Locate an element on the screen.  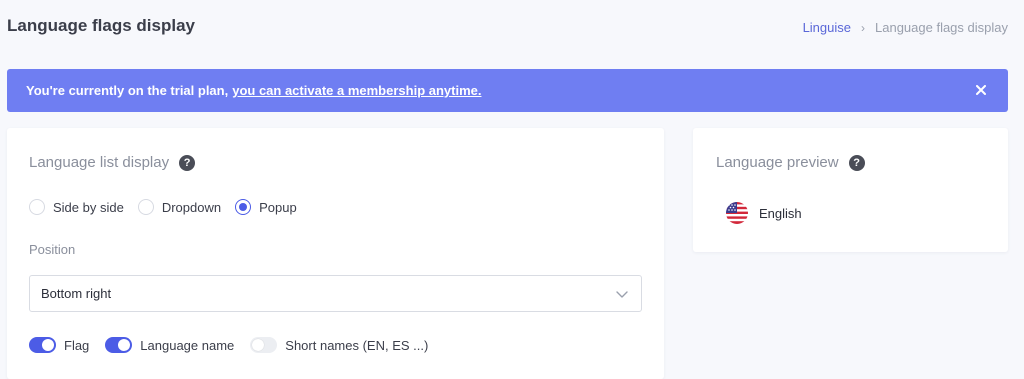
breadcrumb: Linguise › Language flags display is located at coordinates (905, 27).